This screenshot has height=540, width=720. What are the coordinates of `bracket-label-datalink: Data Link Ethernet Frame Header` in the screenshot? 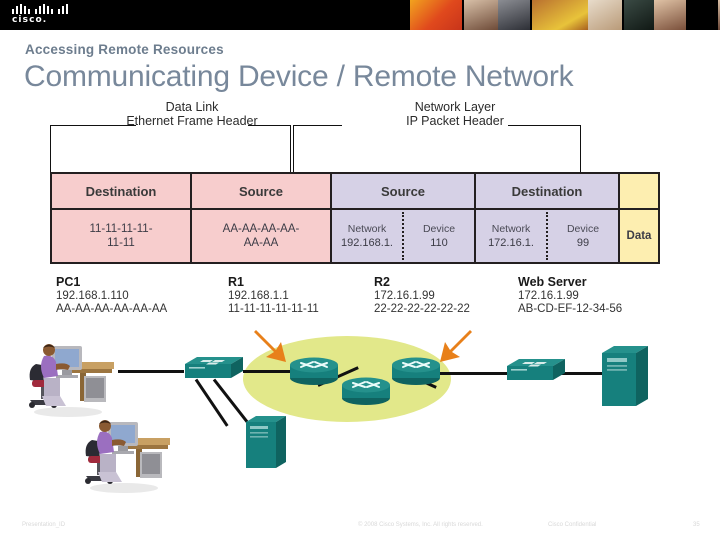 It's located at (192, 114).